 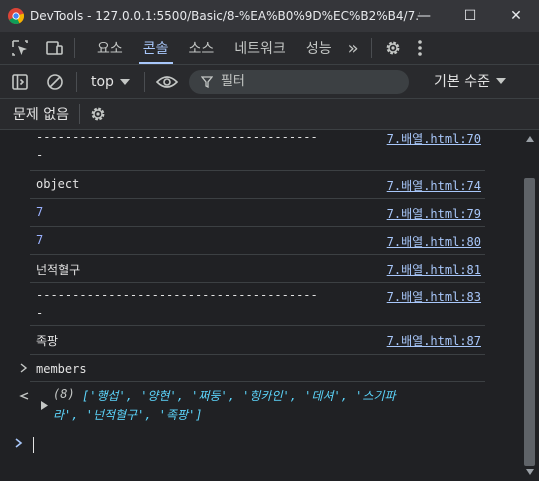 I want to click on text-cursor, so click(x=33, y=445).